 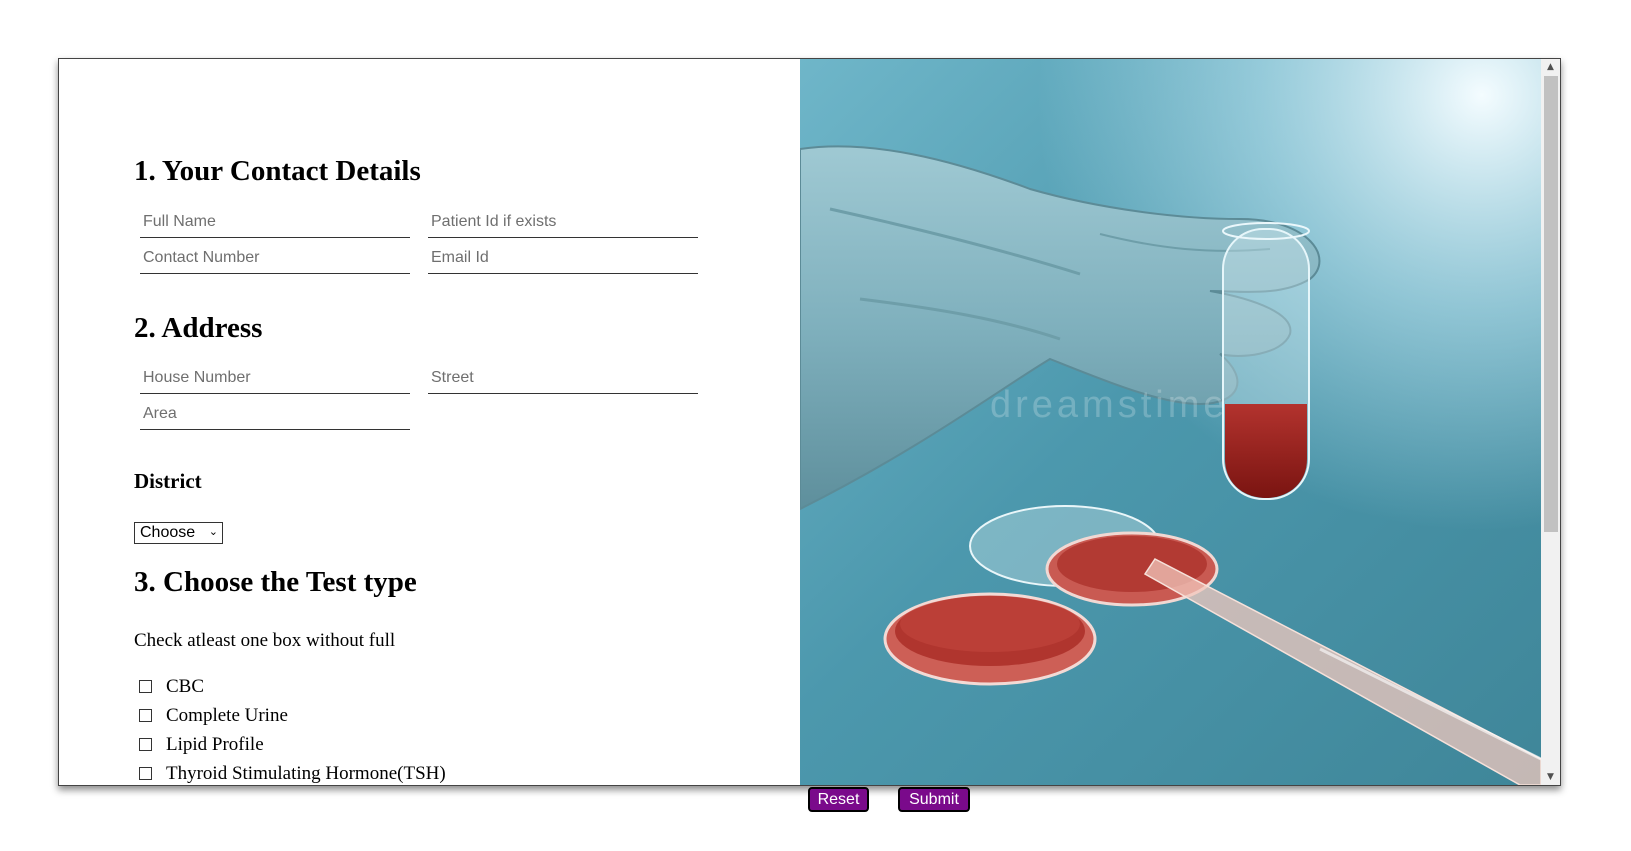 I want to click on full-name-placeholder: Full Name, so click(x=179, y=221).